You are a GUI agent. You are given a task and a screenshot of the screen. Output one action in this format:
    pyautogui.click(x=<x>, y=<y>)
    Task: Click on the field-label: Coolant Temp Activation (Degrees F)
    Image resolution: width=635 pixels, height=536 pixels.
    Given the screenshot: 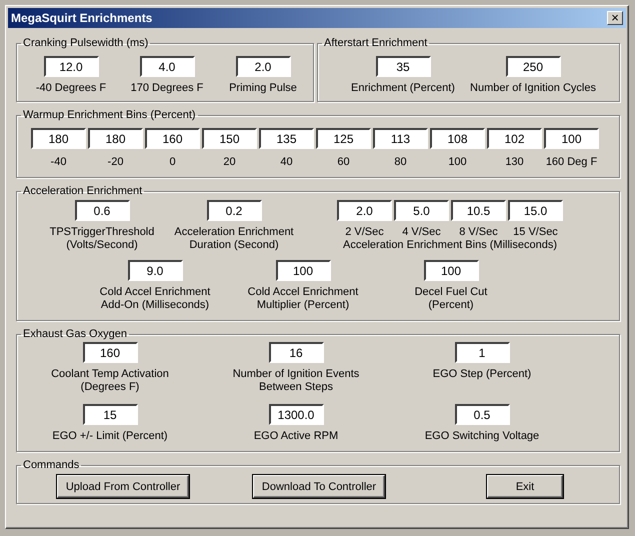 What is the action you would take?
    pyautogui.click(x=110, y=381)
    